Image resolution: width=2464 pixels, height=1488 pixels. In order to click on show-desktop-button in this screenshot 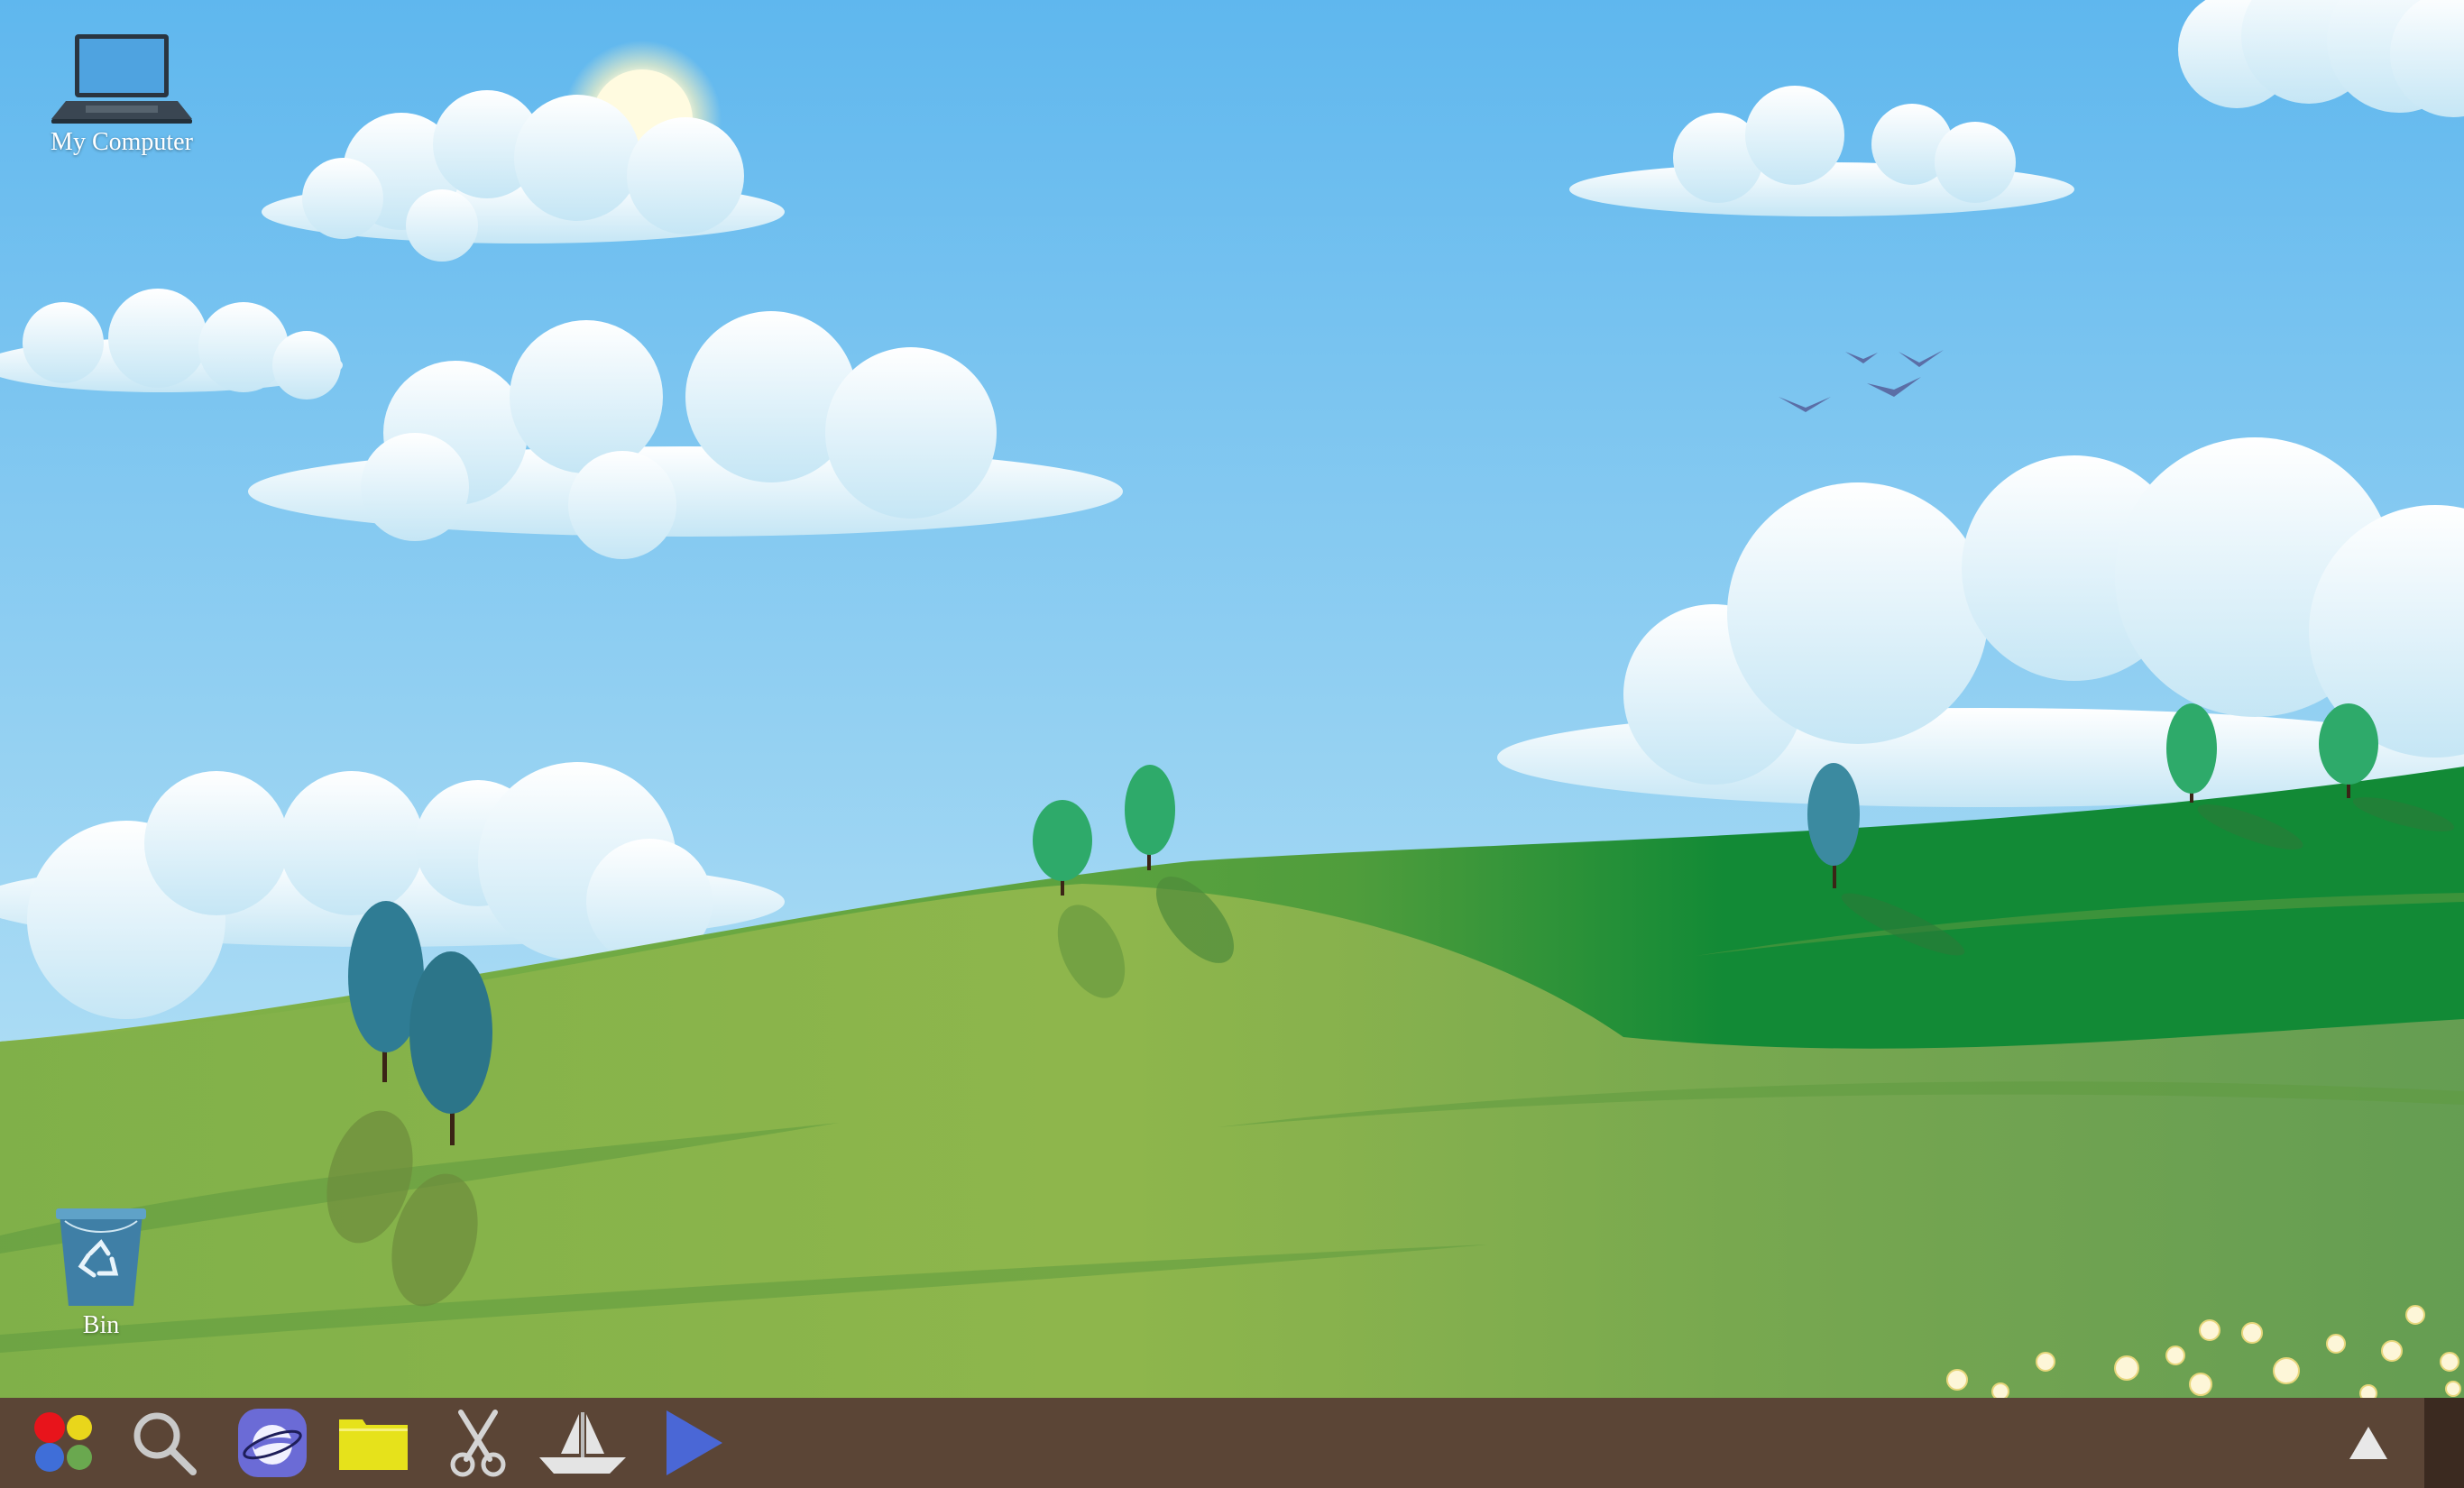, I will do `click(2444, 1443)`.